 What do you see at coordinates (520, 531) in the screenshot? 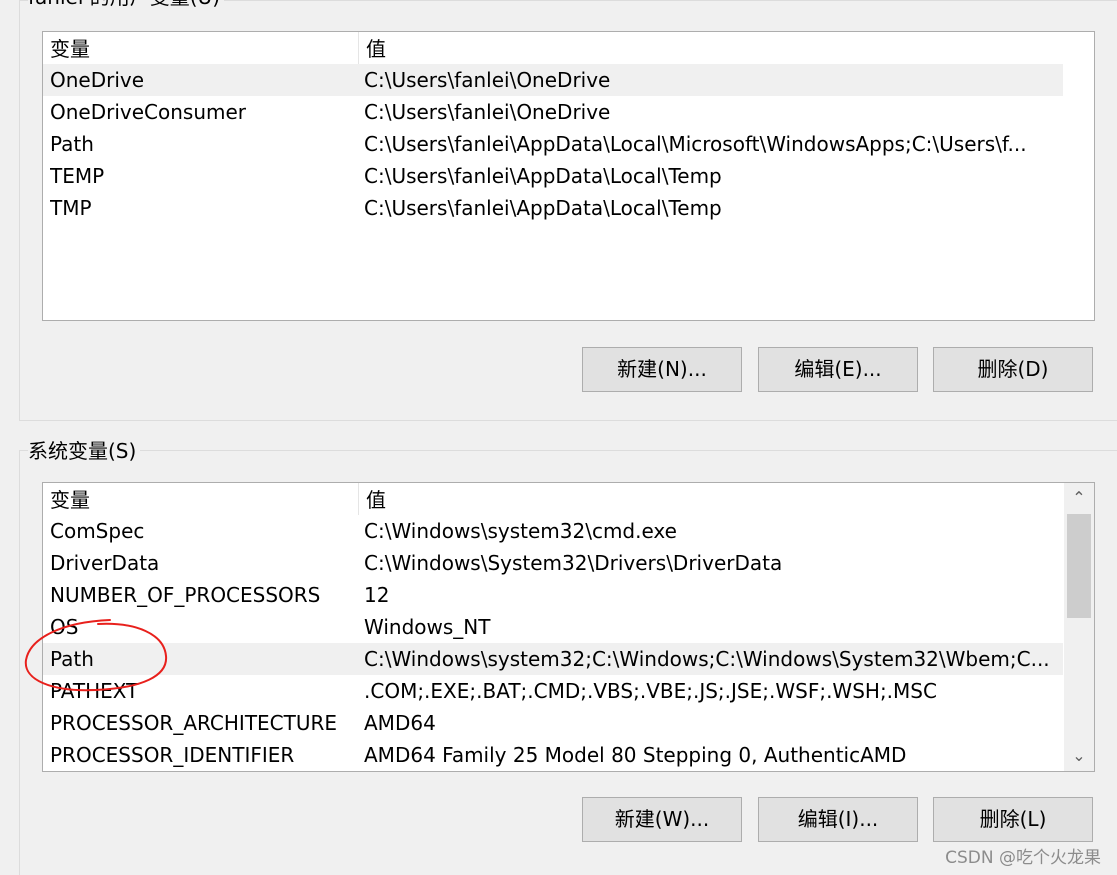
I see `variable-value-cell: C:\Windows\system32\cmd.exe` at bounding box center [520, 531].